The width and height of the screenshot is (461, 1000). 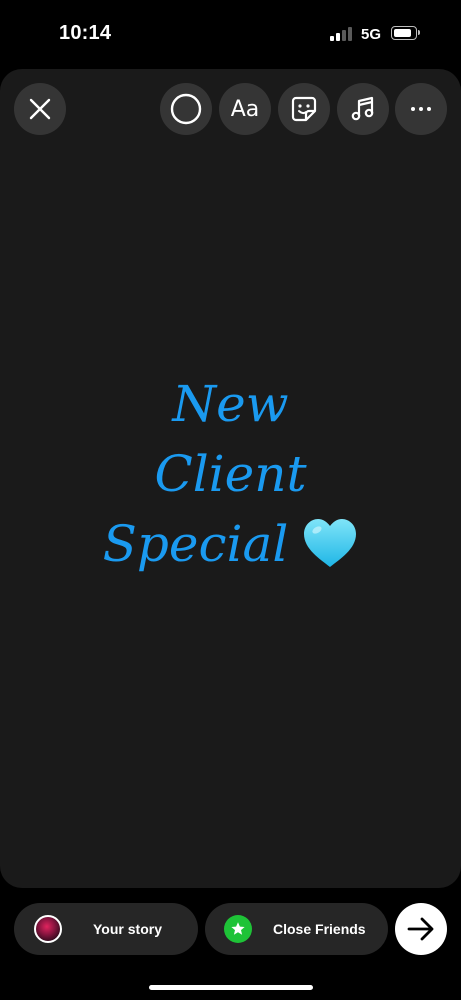 What do you see at coordinates (238, 929) in the screenshot?
I see `close-friends-star-icon` at bounding box center [238, 929].